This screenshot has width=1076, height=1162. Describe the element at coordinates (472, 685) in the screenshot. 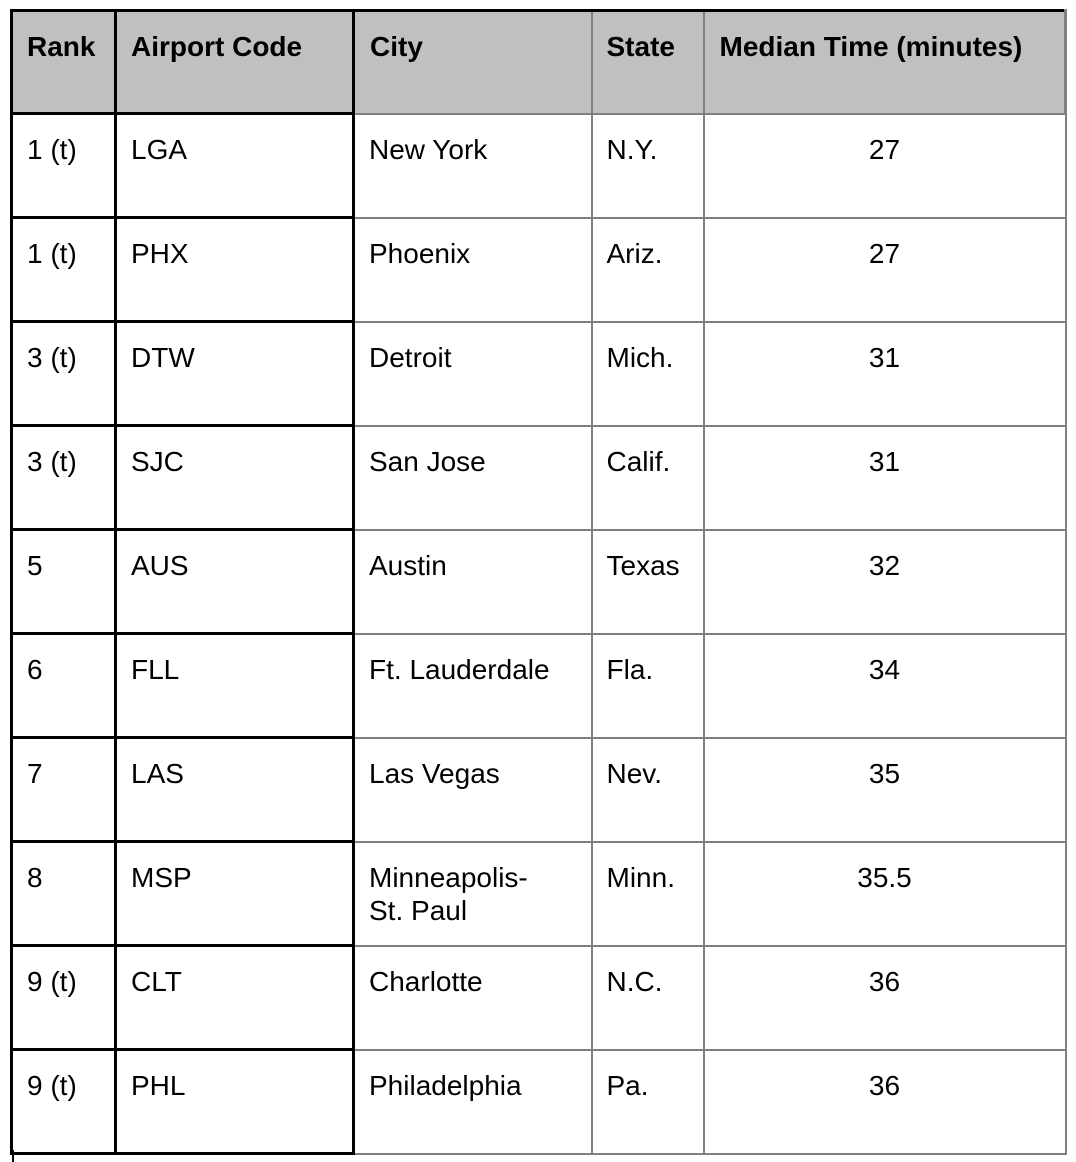

I see `cell-city: Ft. Lauderdale` at that location.